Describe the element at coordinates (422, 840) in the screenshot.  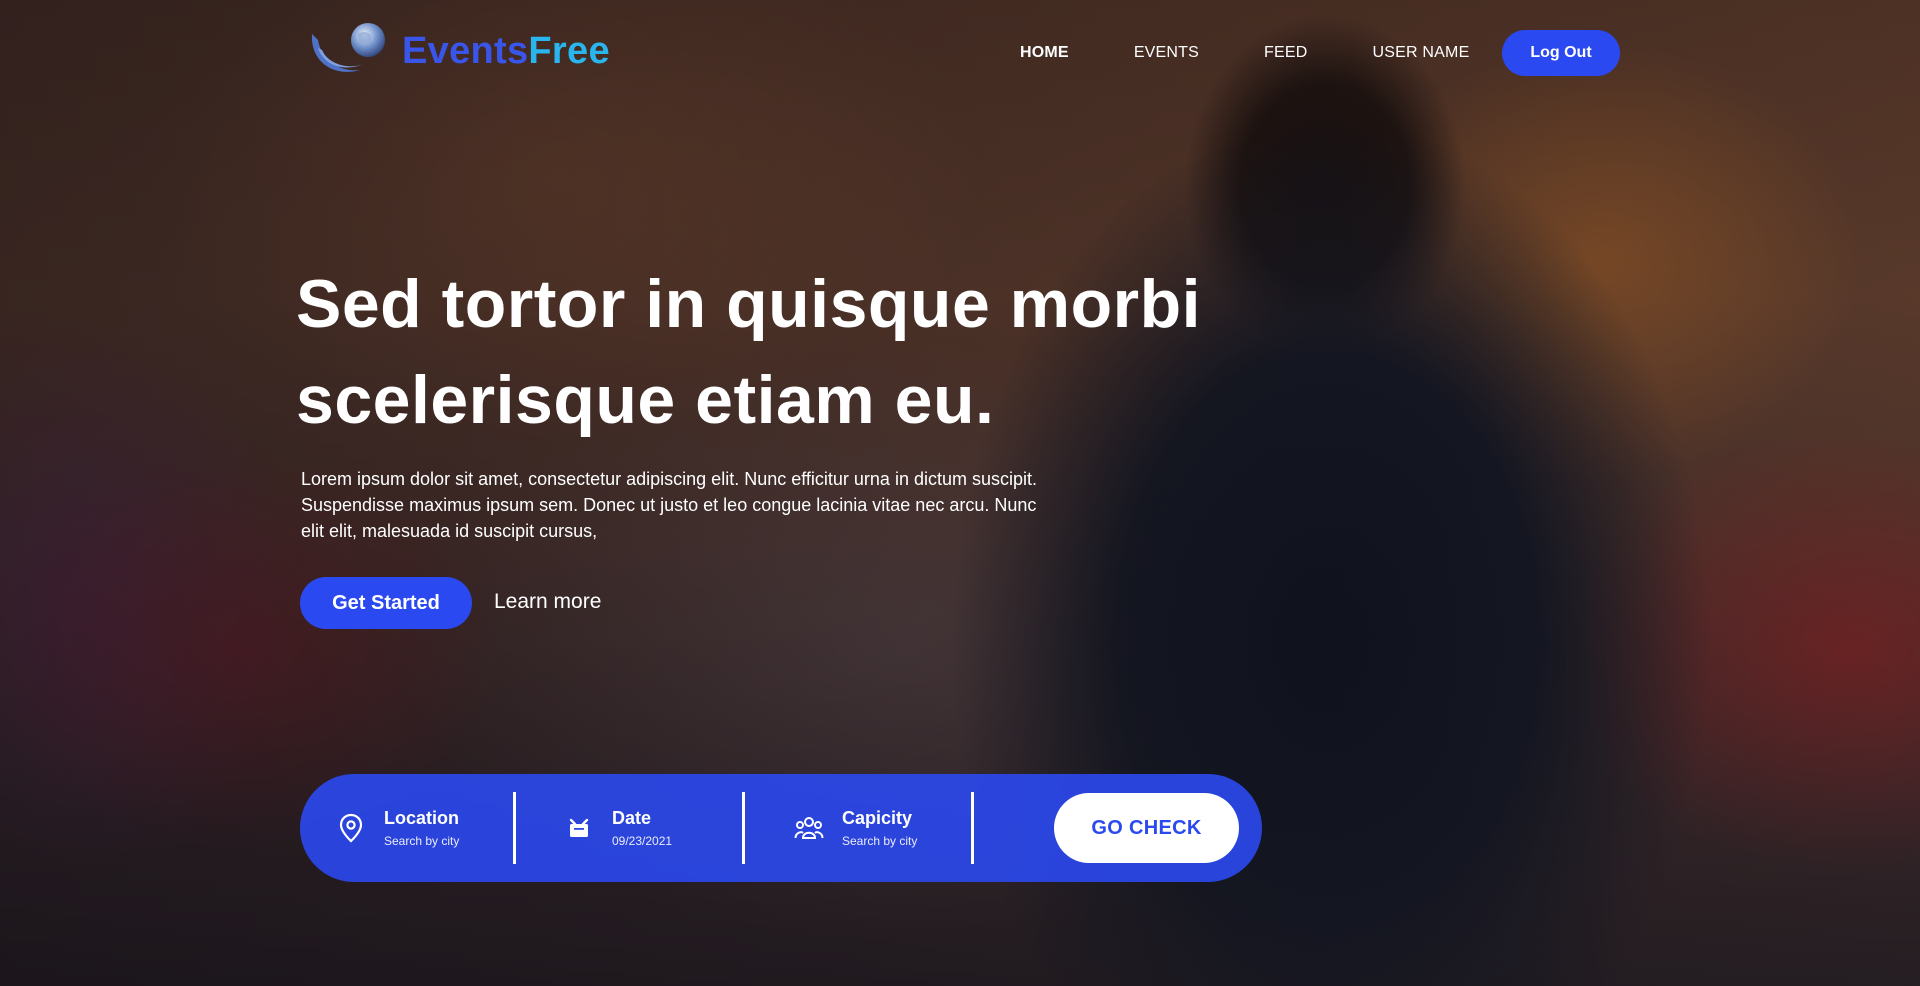
I see `location-hint: Search by city` at that location.